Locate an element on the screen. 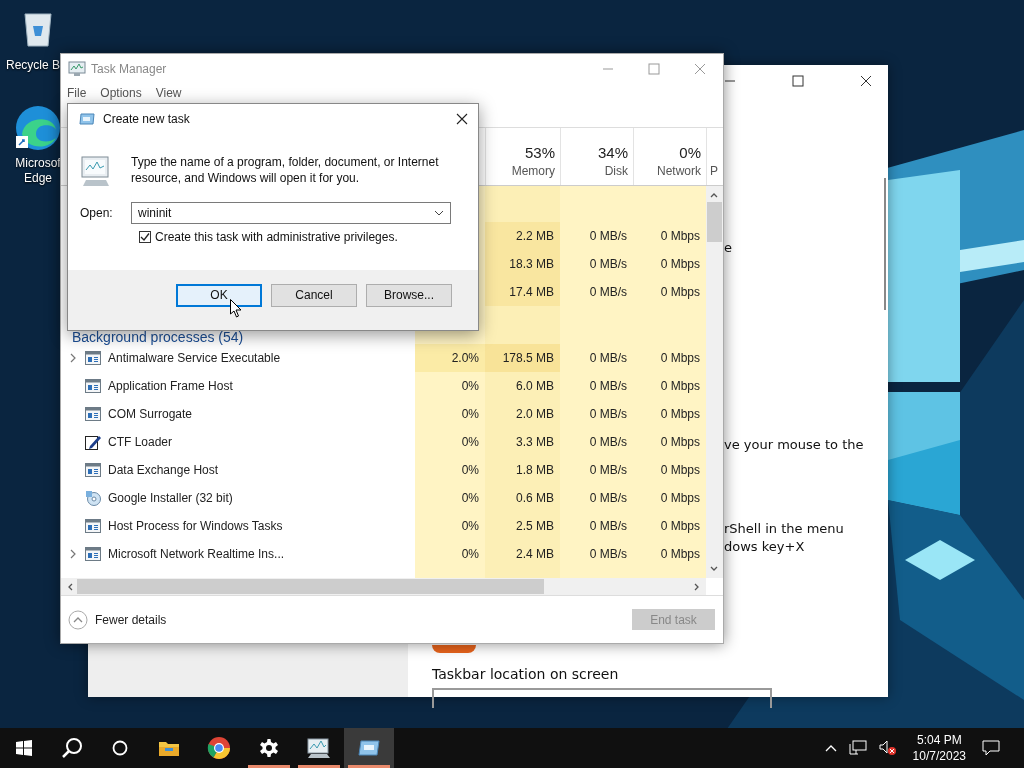 This screenshot has width=1024, height=768. circle-icon is located at coordinates (120, 748).